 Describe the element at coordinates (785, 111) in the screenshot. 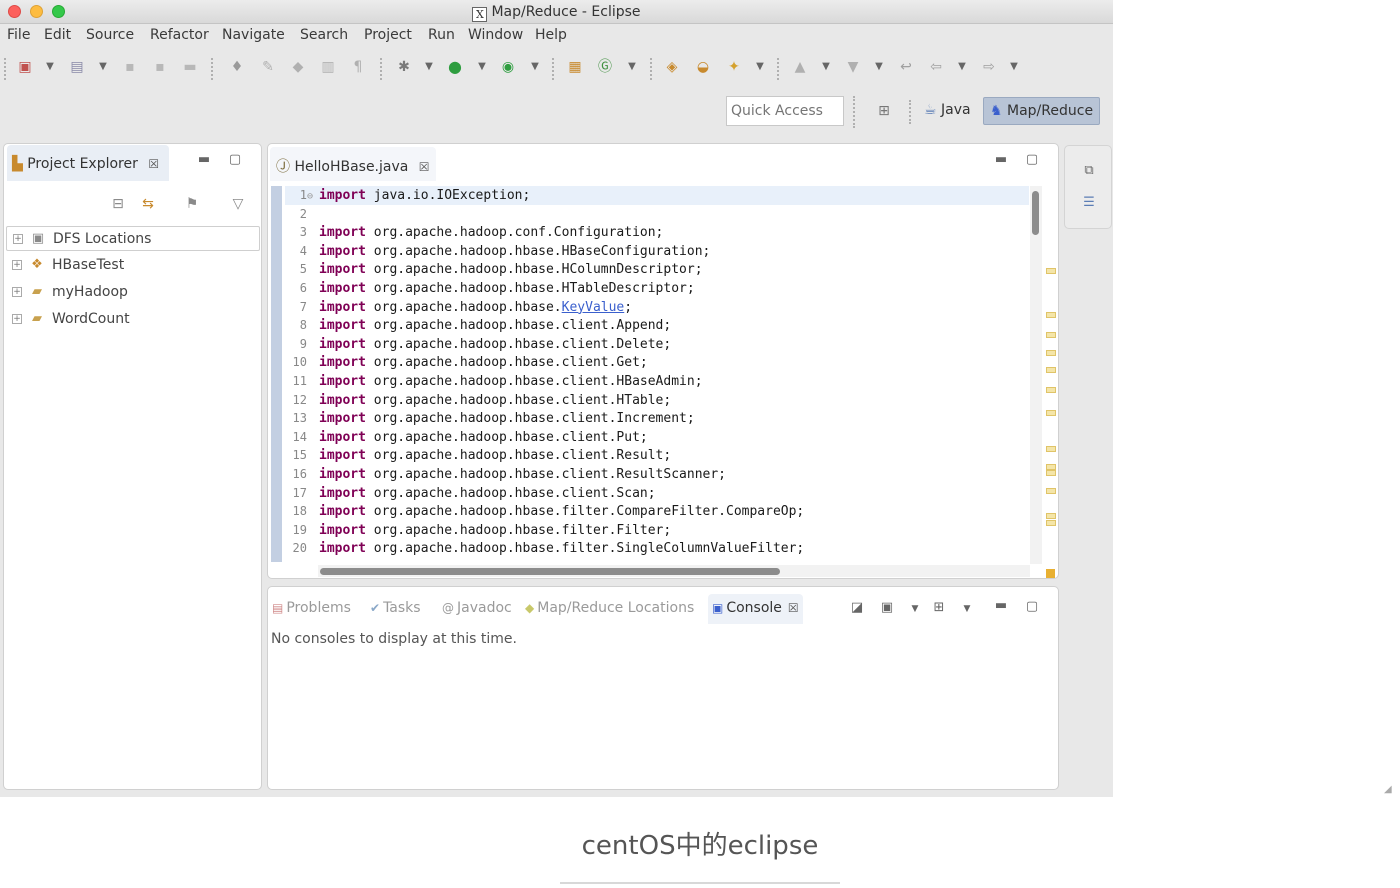

I see `quick-access-input` at that location.